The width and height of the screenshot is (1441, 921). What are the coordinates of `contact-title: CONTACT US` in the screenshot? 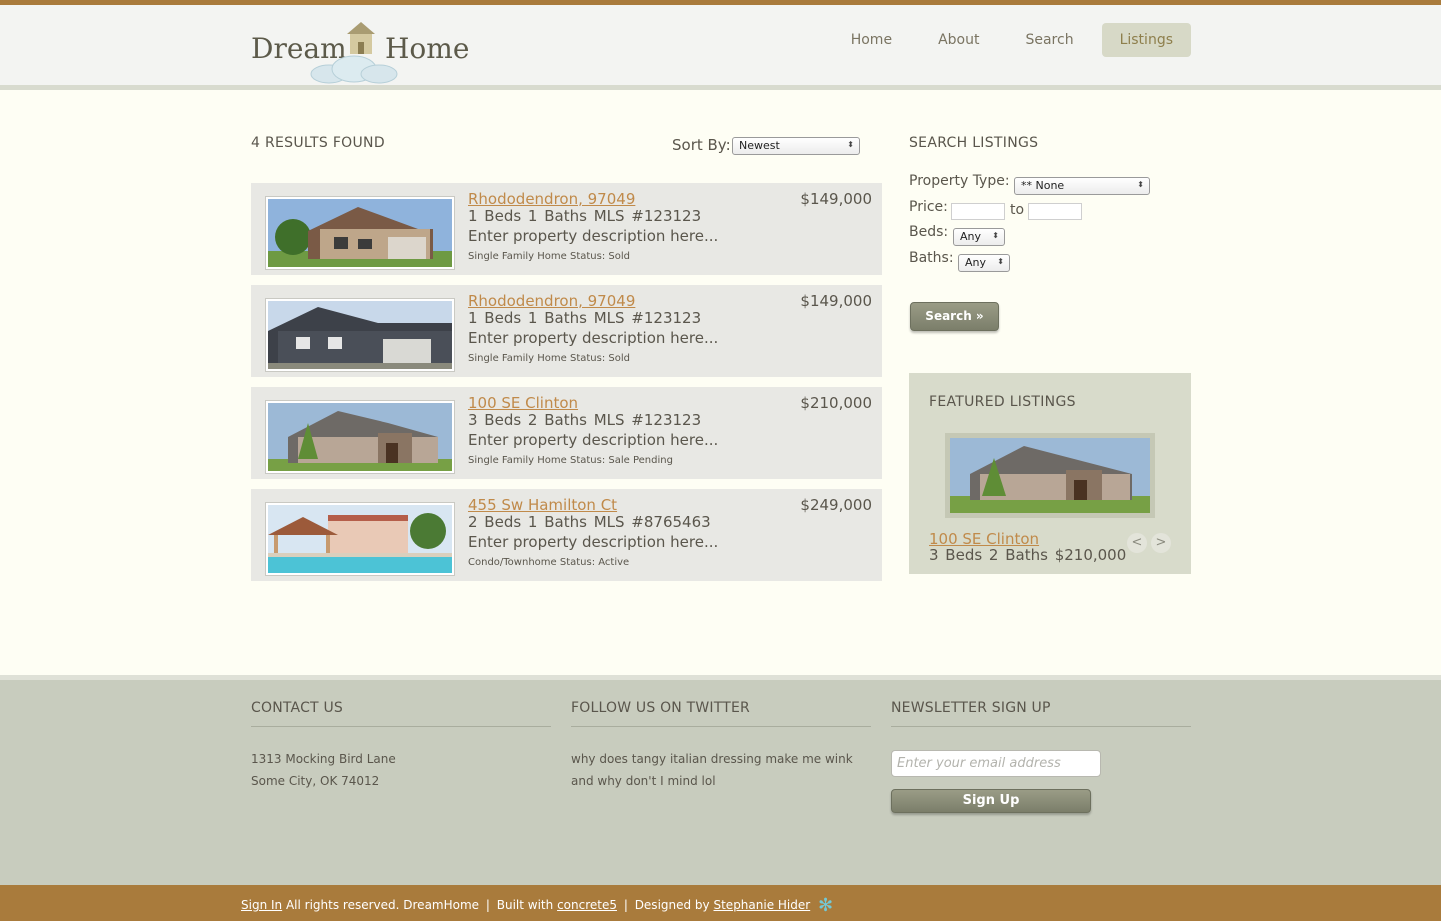 It's located at (297, 708).